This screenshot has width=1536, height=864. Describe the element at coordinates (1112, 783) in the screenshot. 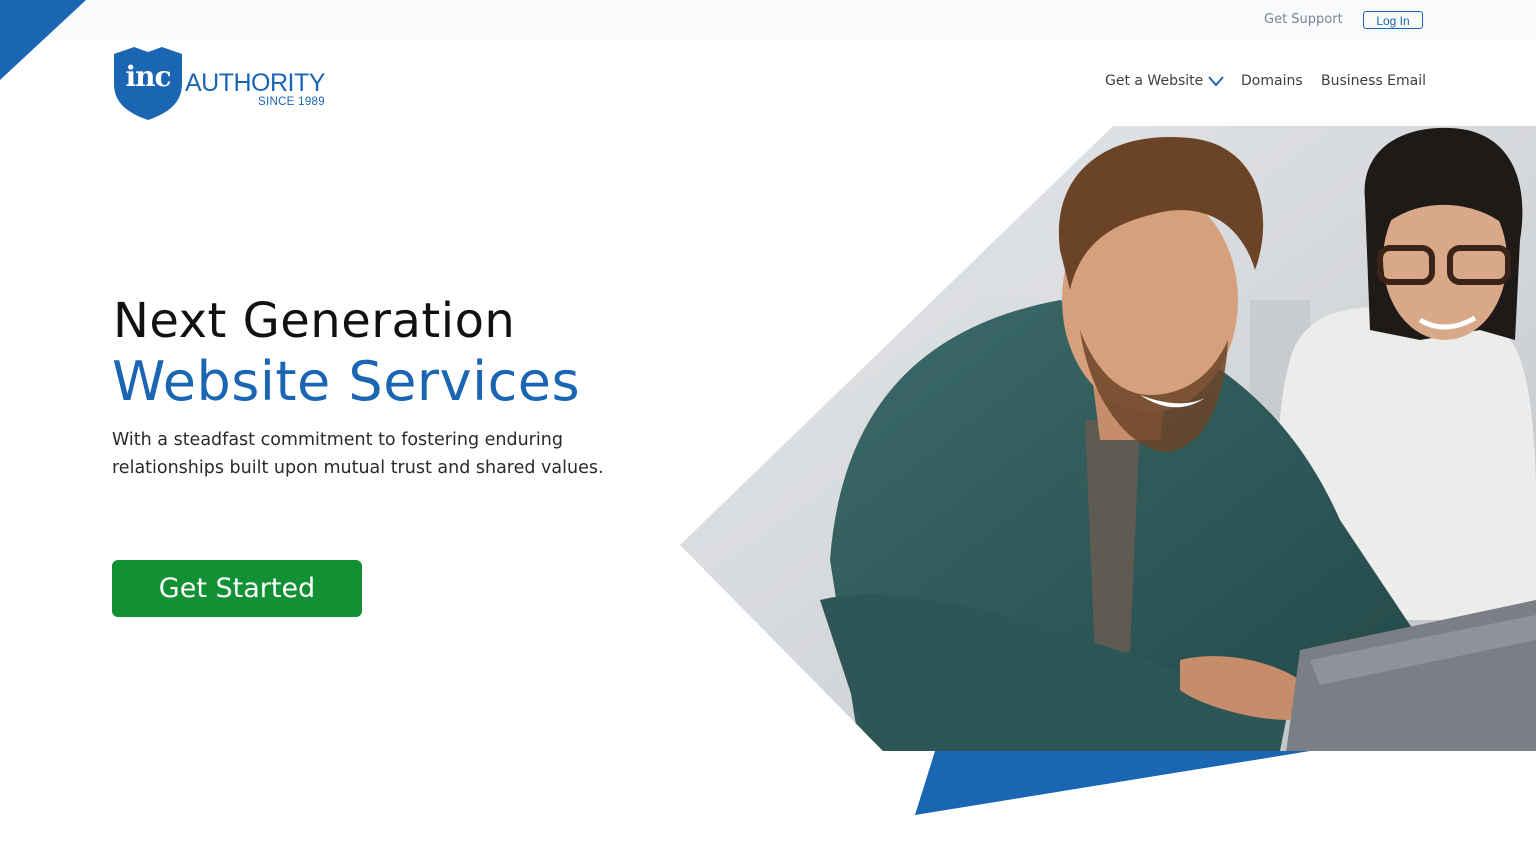

I see `bottom-accent-shape` at that location.